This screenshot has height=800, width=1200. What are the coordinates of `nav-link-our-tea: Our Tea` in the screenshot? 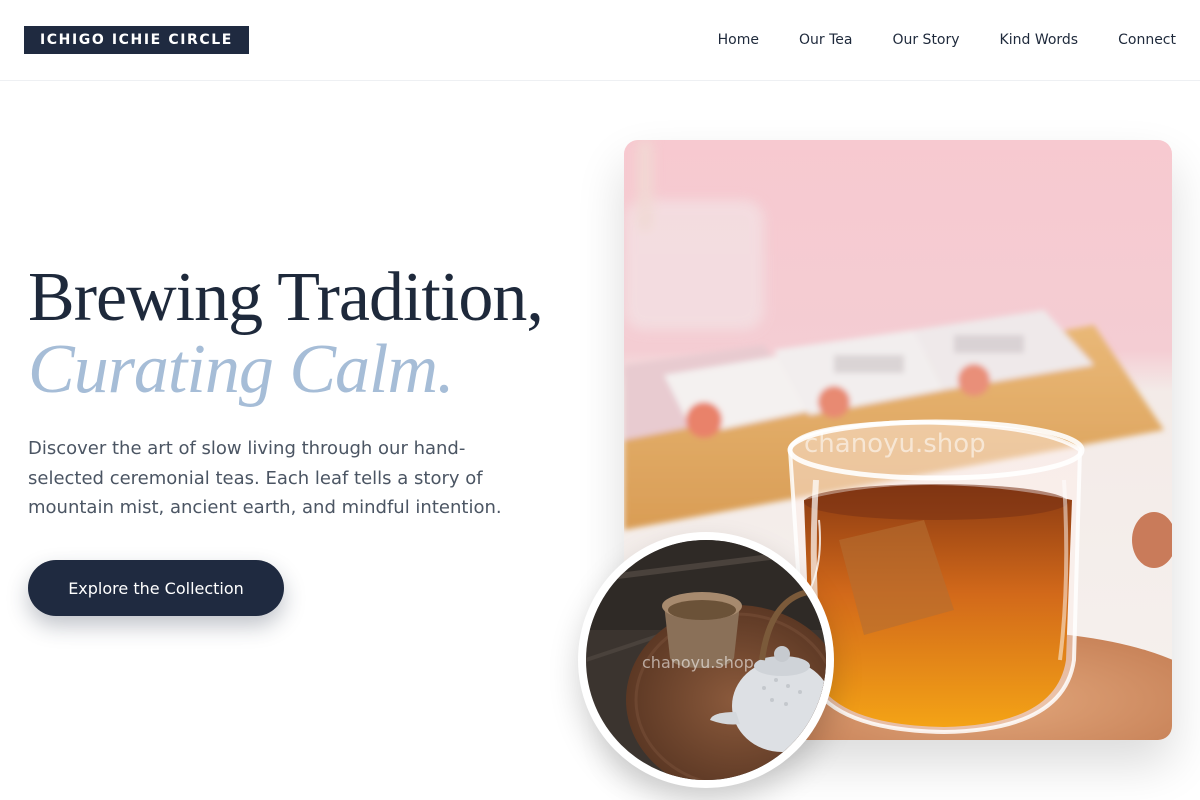 It's located at (825, 40).